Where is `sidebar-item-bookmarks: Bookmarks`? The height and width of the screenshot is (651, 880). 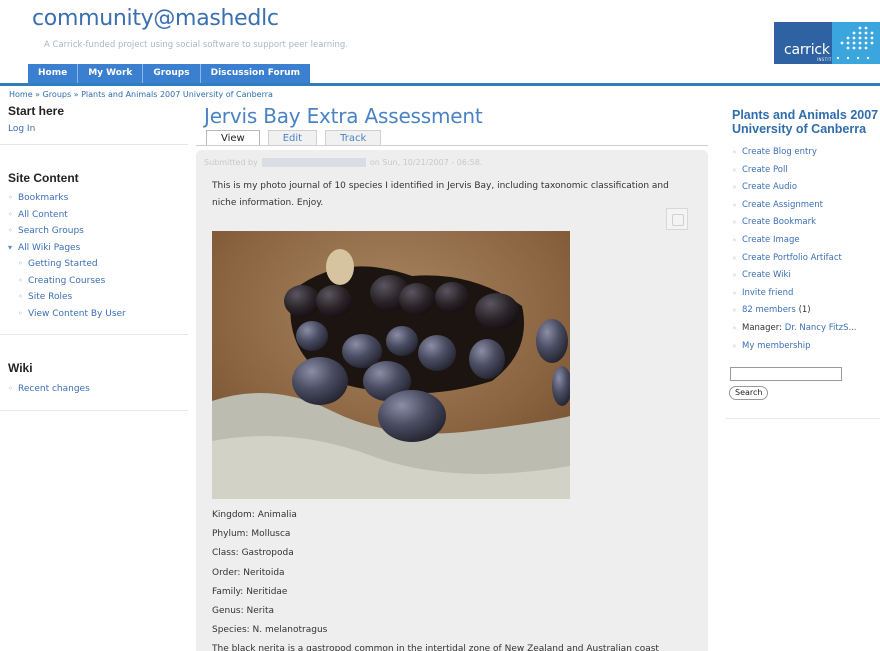 sidebar-item-bookmarks: Bookmarks is located at coordinates (98, 198).